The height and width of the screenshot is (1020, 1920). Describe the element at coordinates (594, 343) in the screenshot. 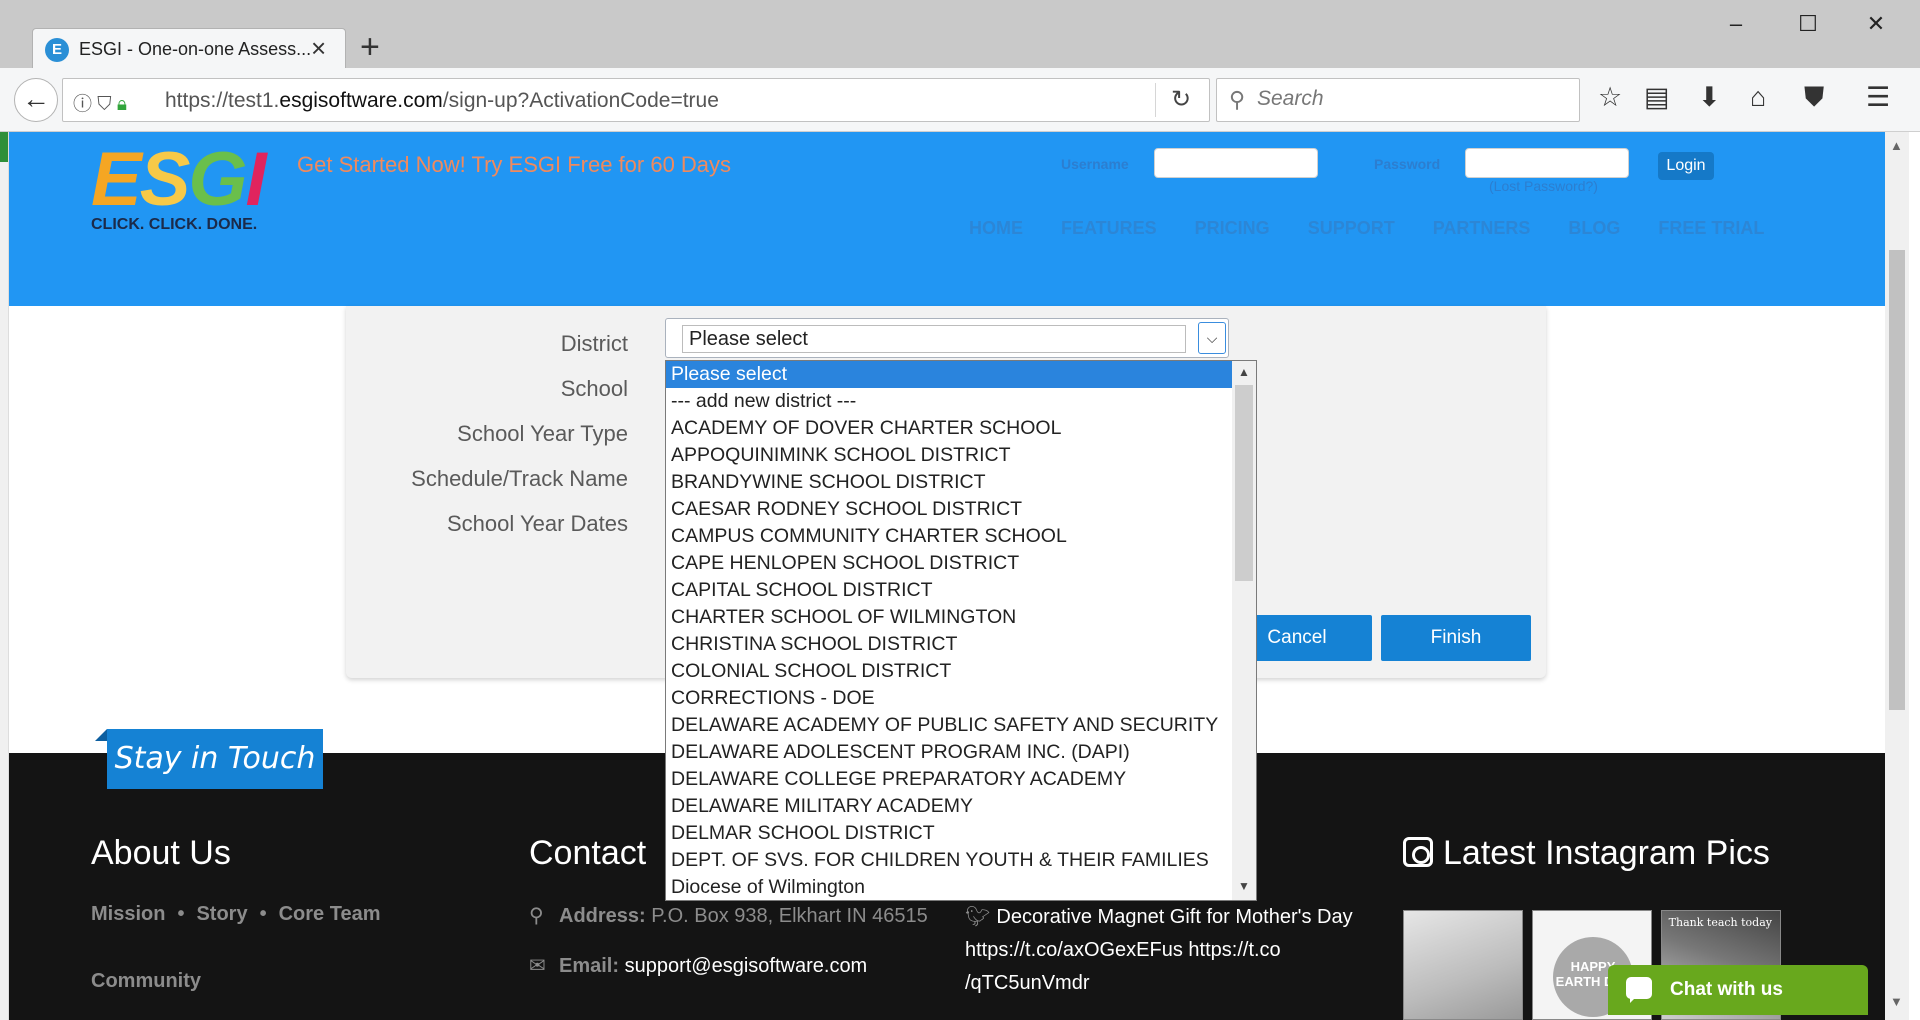

I see `district-label: District` at that location.